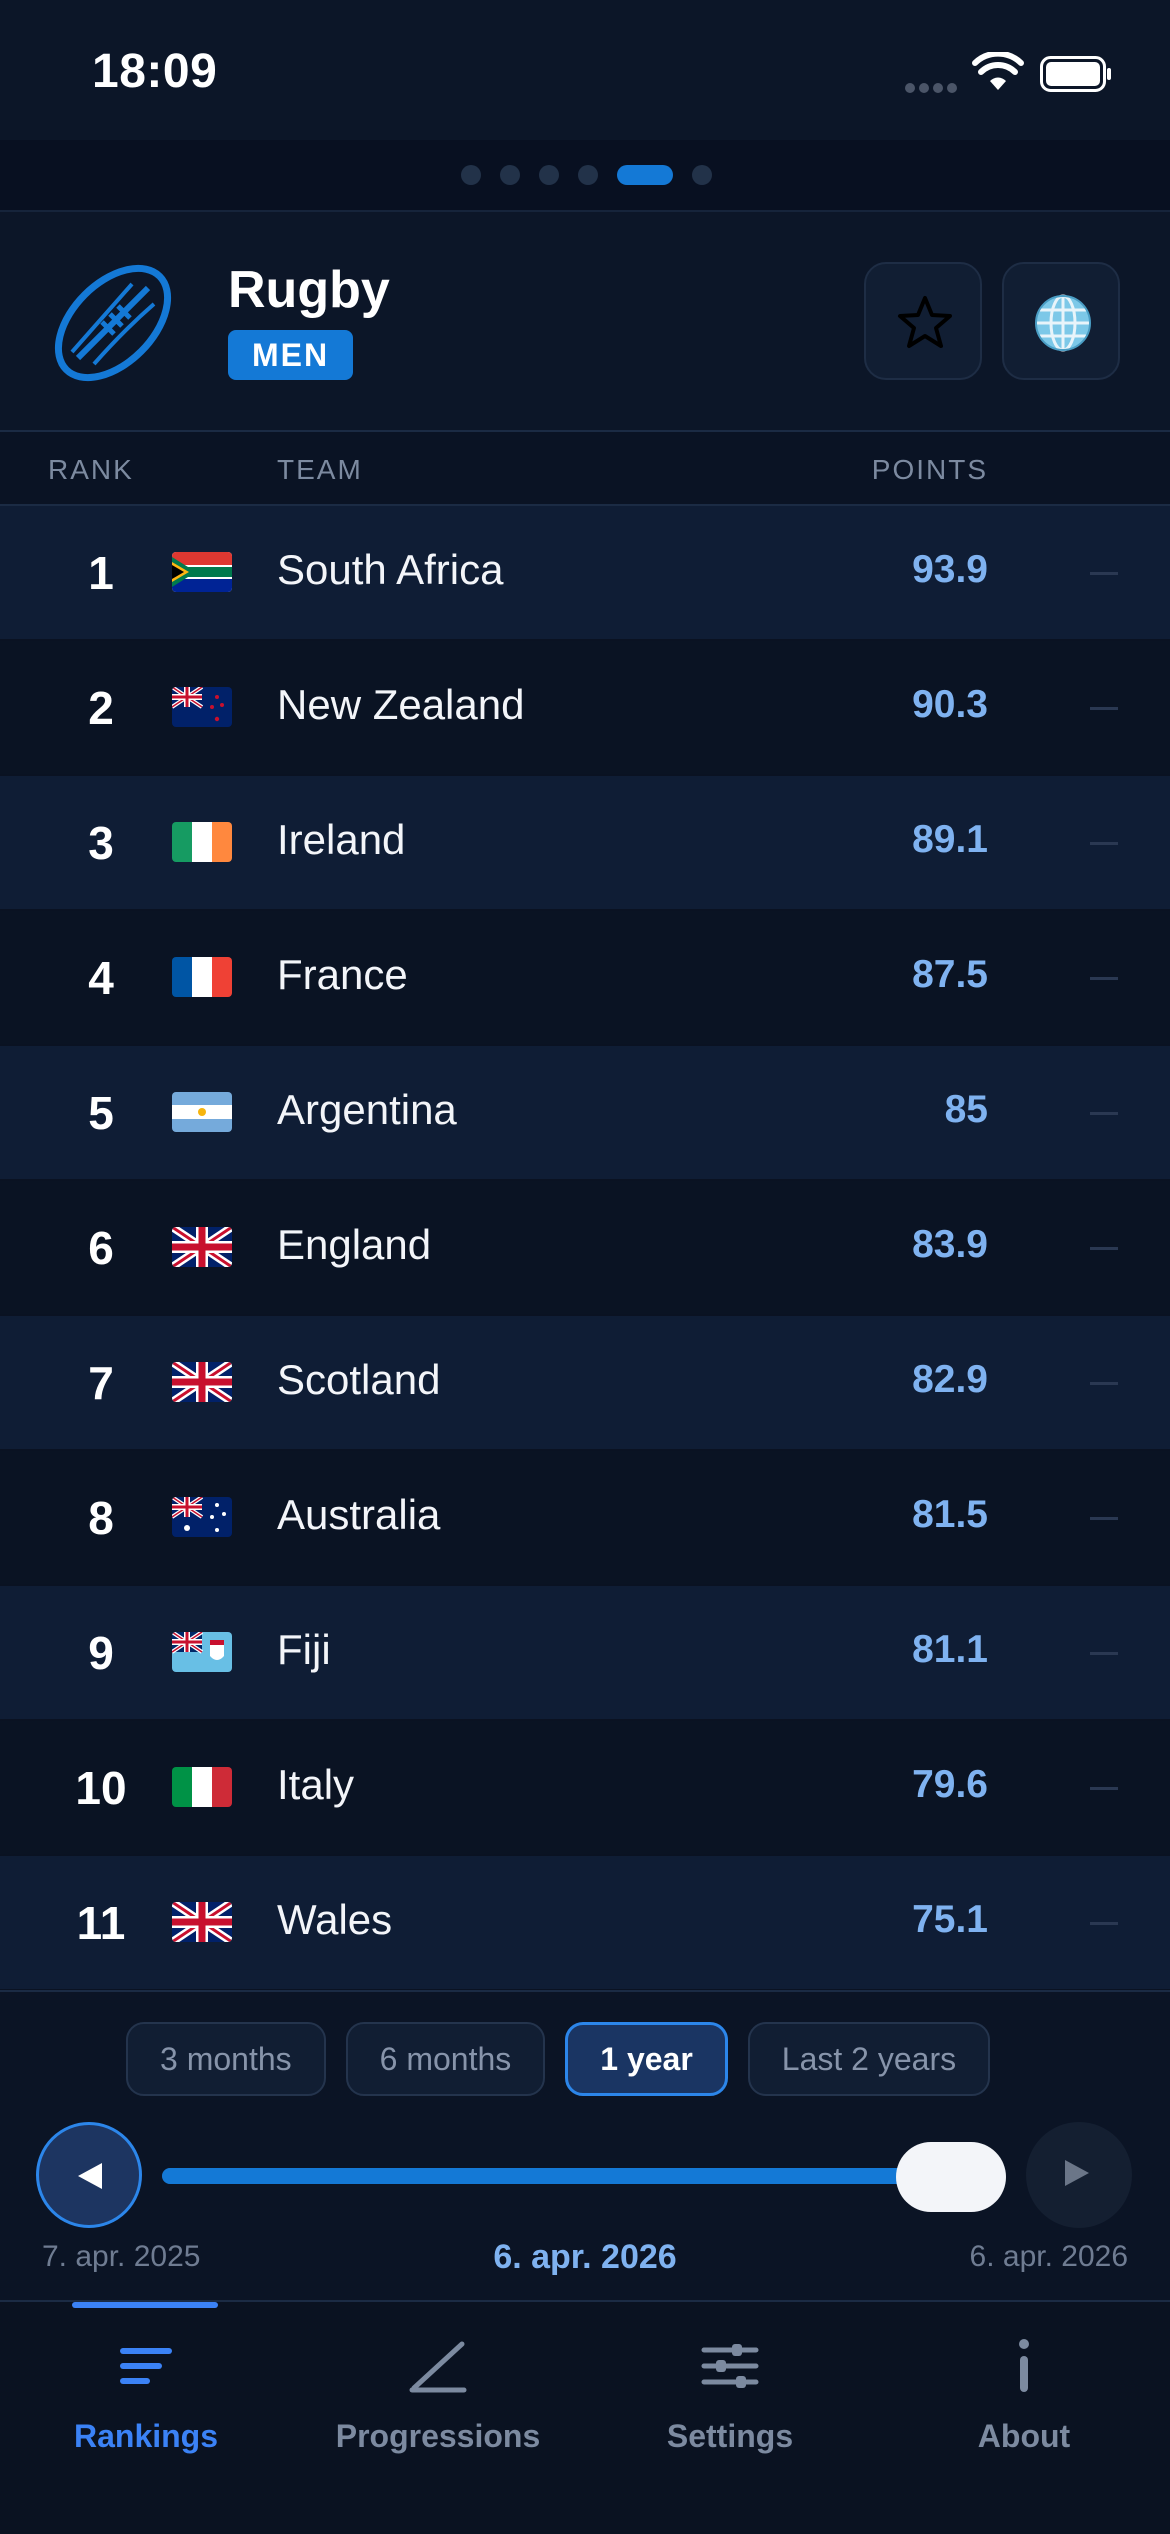  What do you see at coordinates (730, 2395) in the screenshot?
I see `tab-settings: Settings` at bounding box center [730, 2395].